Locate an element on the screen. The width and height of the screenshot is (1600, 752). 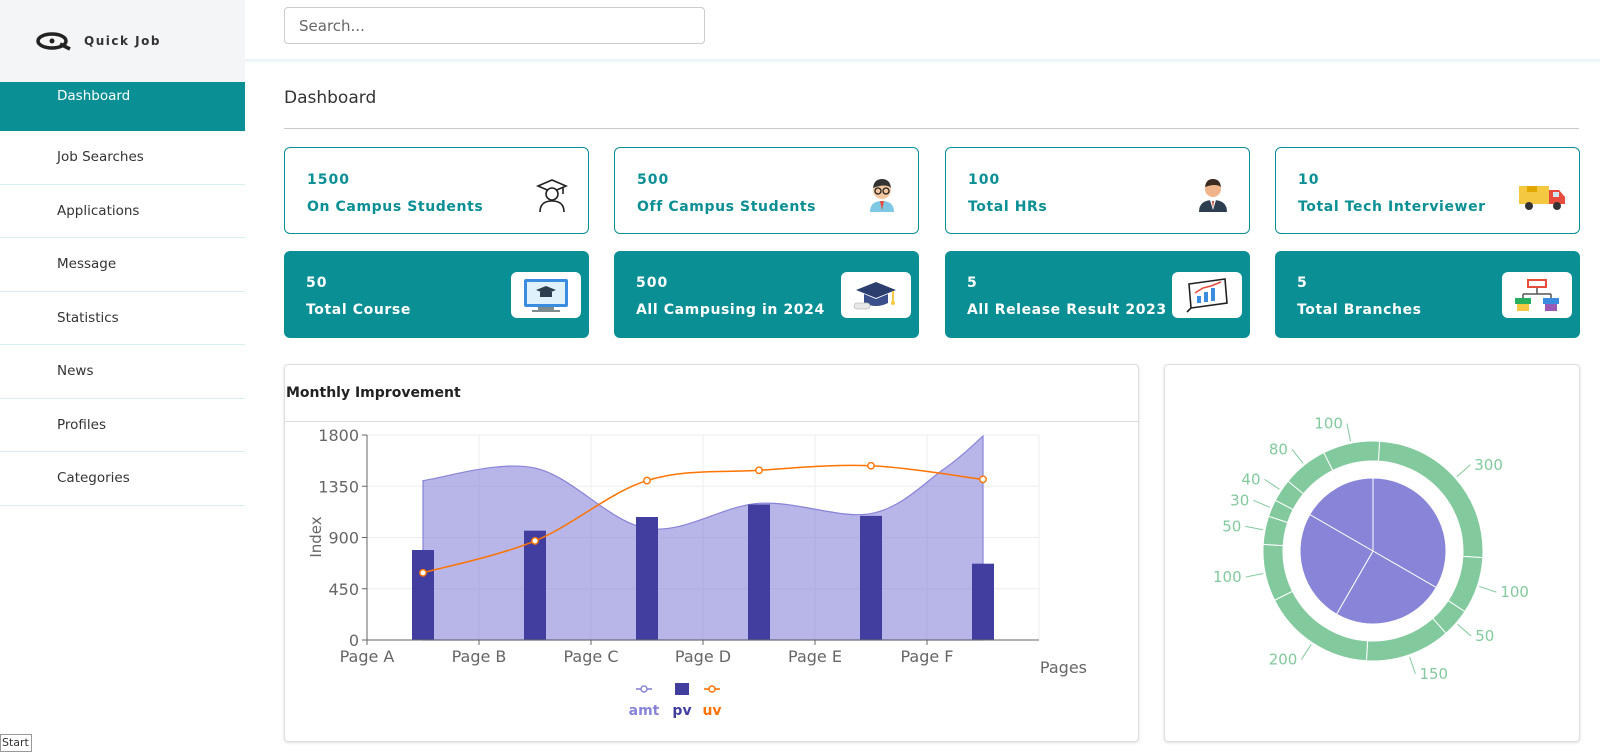
x-axis-label: Pages is located at coordinates (1063, 667).